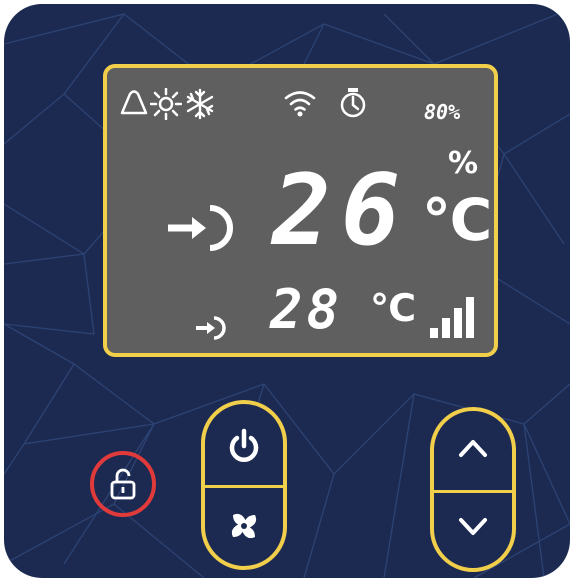  What do you see at coordinates (211, 328) in the screenshot?
I see `small-inlet-arrow-icon` at bounding box center [211, 328].